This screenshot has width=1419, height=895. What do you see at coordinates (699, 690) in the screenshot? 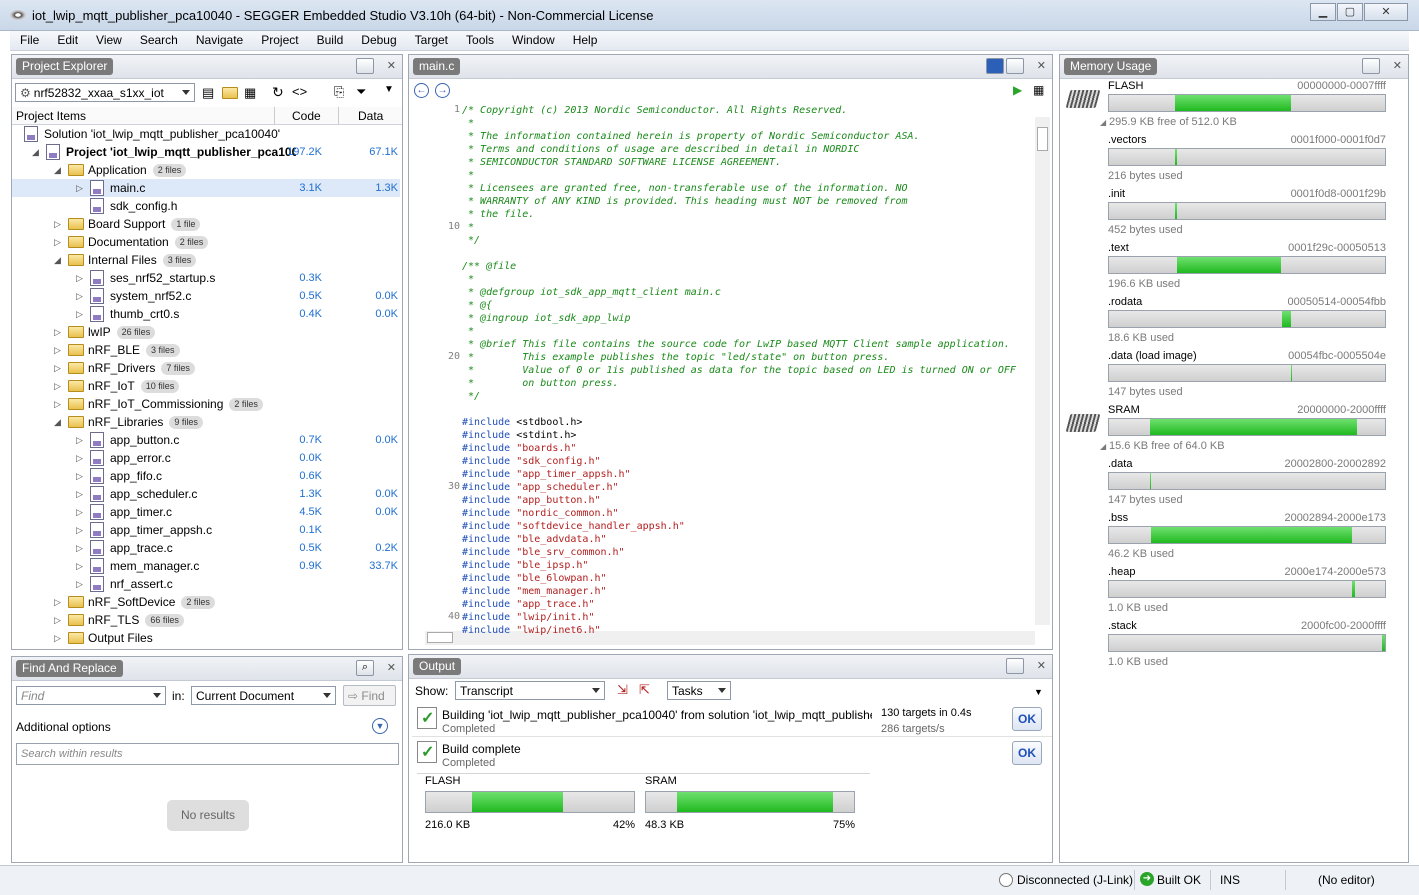
I see `tasks-select: Tasks` at bounding box center [699, 690].